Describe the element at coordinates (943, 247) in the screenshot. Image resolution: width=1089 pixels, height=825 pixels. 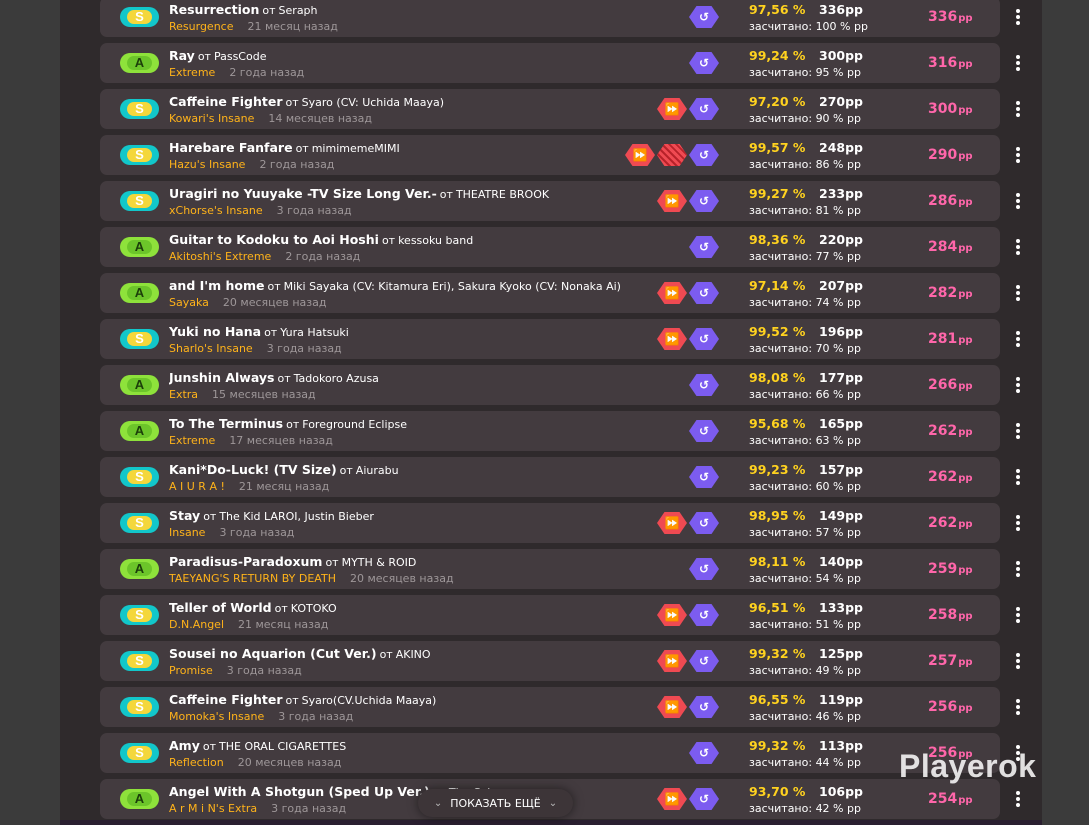
I see `weighted-pp-value: 284` at that location.